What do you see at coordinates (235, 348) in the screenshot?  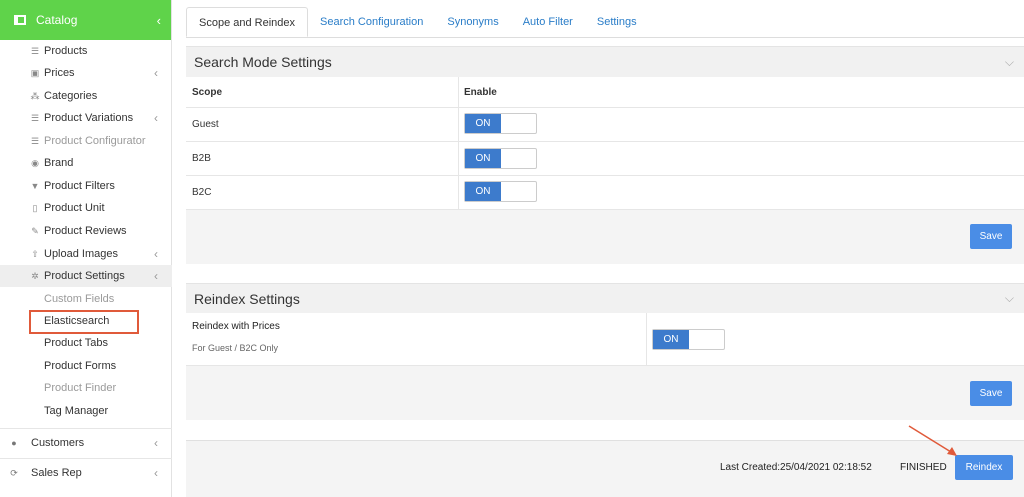 I see `reindex-sublabel: For Guest / B2C Only` at bounding box center [235, 348].